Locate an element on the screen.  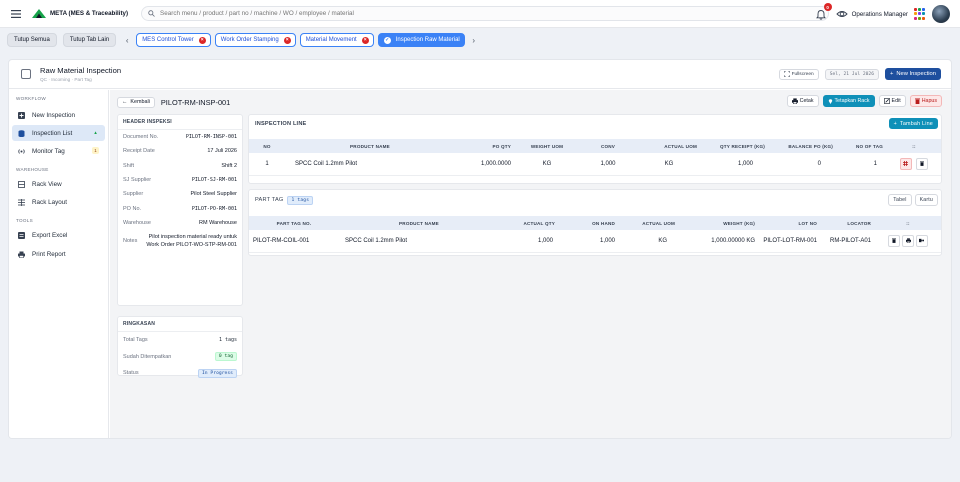
app-logo: META (MES & Traceability) is located at coordinates (80, 13).